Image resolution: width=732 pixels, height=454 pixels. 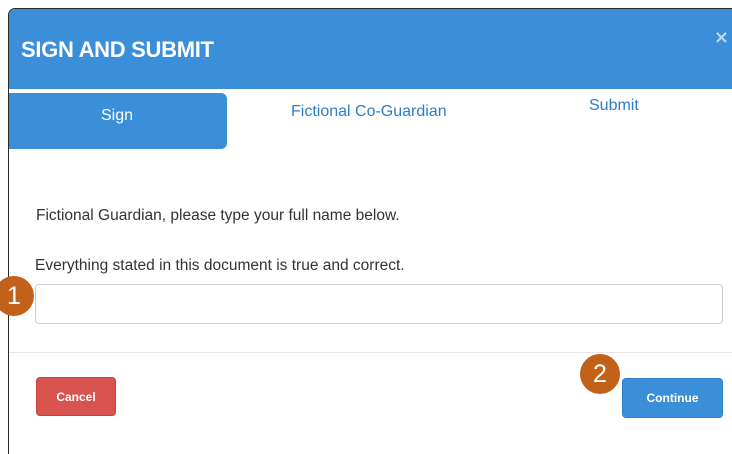 I want to click on dialog-title: SIGN AND SUBMIT, so click(x=117, y=49).